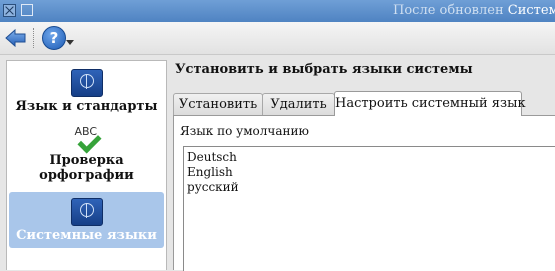 This screenshot has height=271, width=555. I want to click on sidebar-item-system-languages: Системные языки, so click(86, 220).